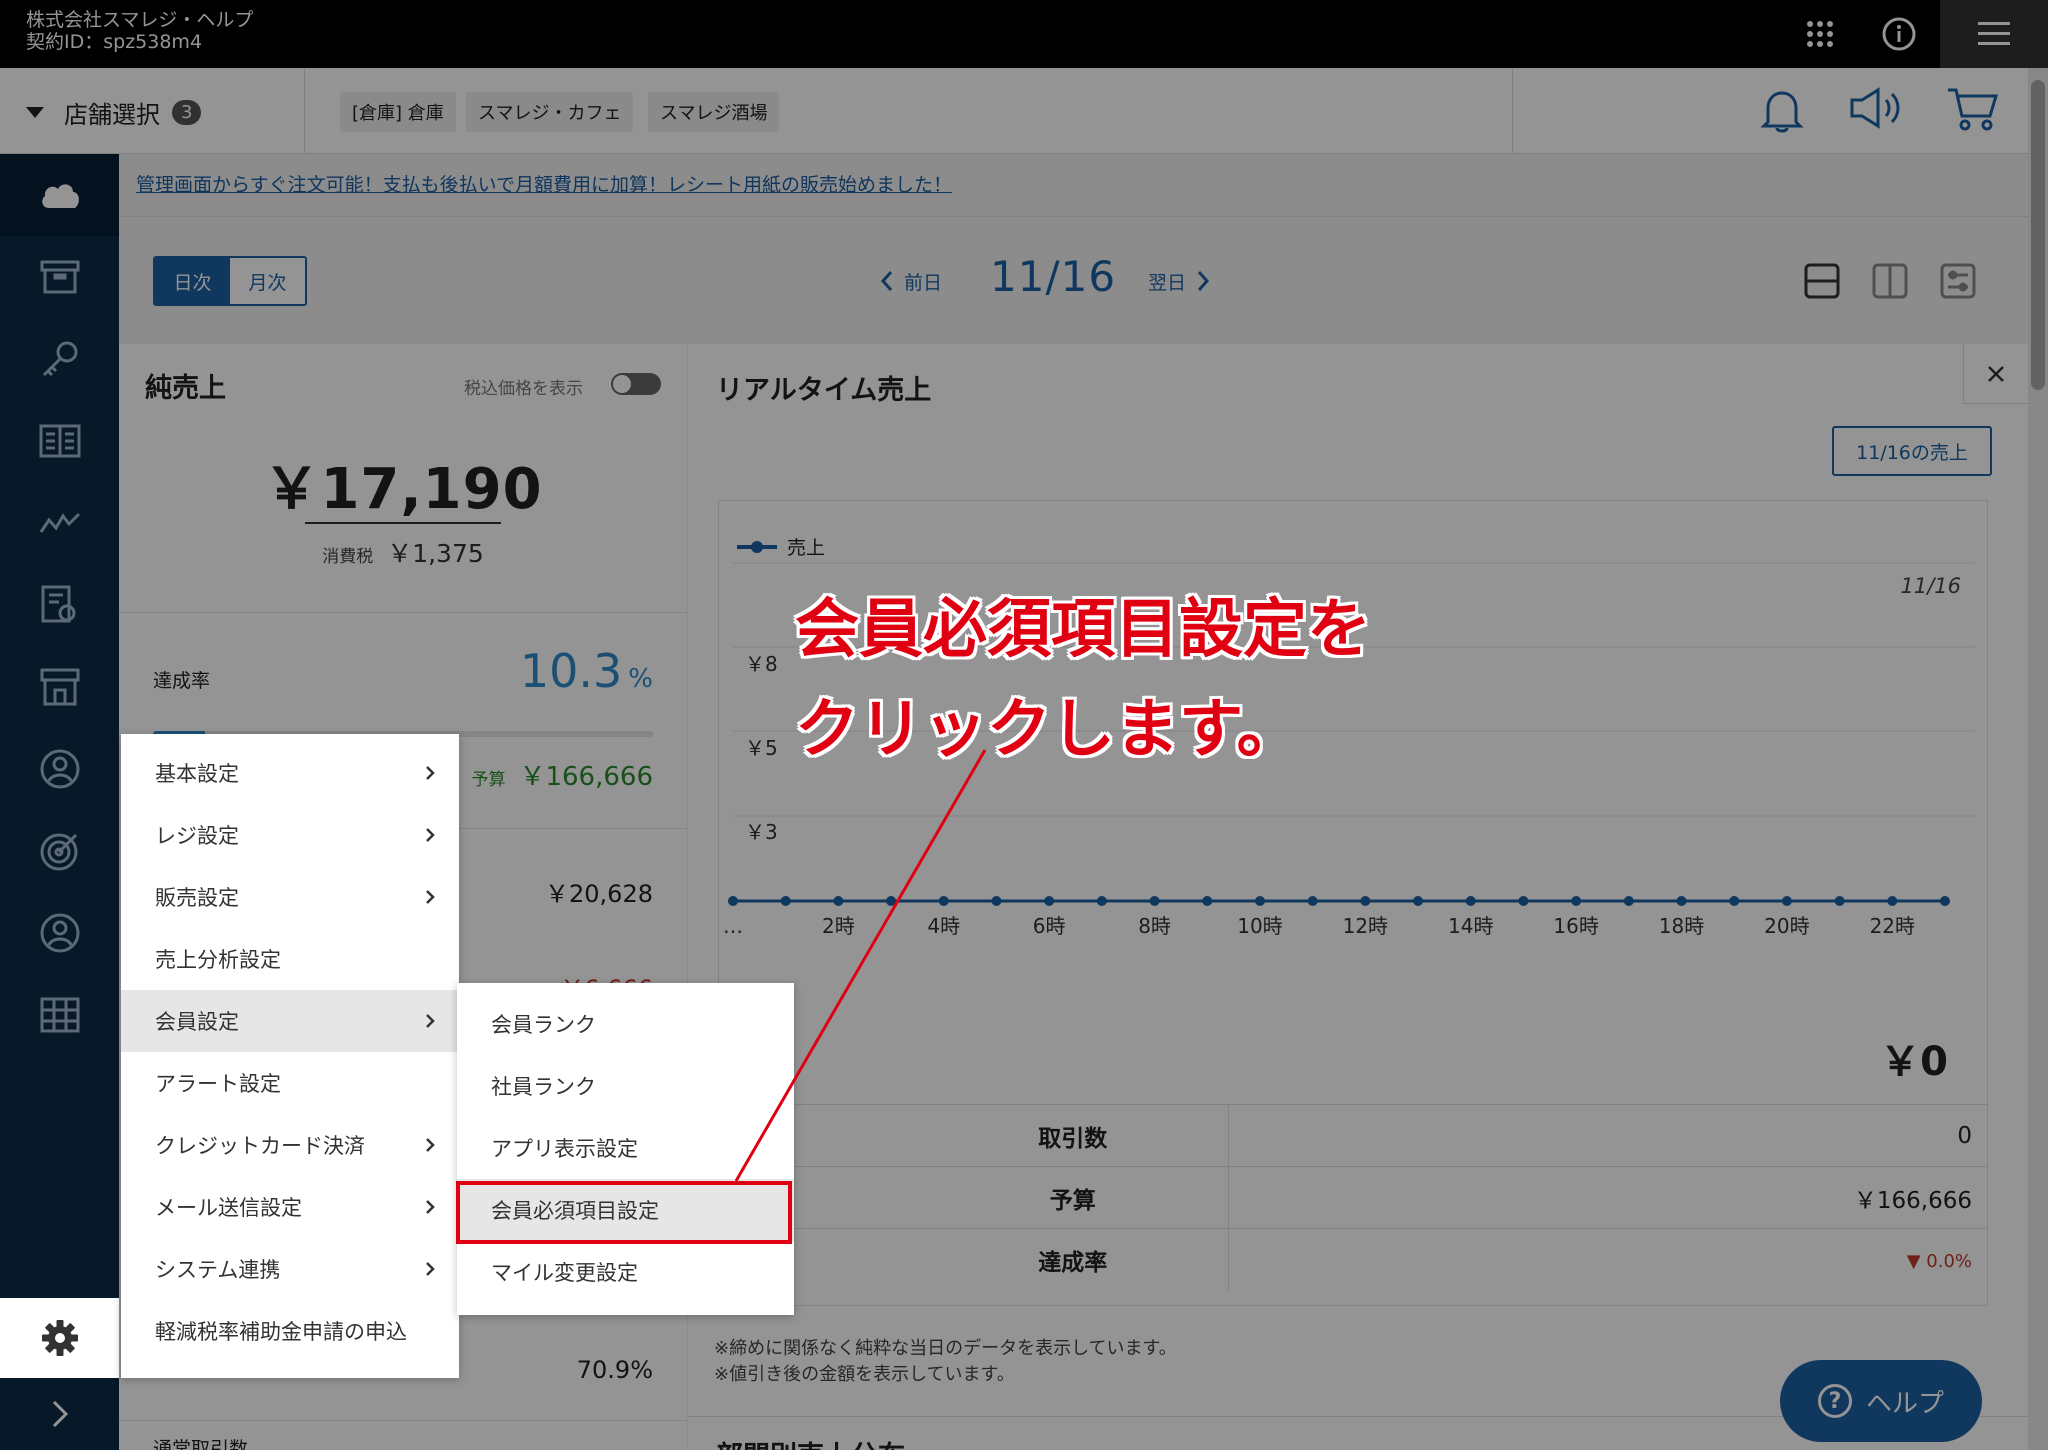 This screenshot has height=1450, width=2048. Describe the element at coordinates (1048, 730) in the screenshot. I see `annotation-line-2: クリックします。` at that location.